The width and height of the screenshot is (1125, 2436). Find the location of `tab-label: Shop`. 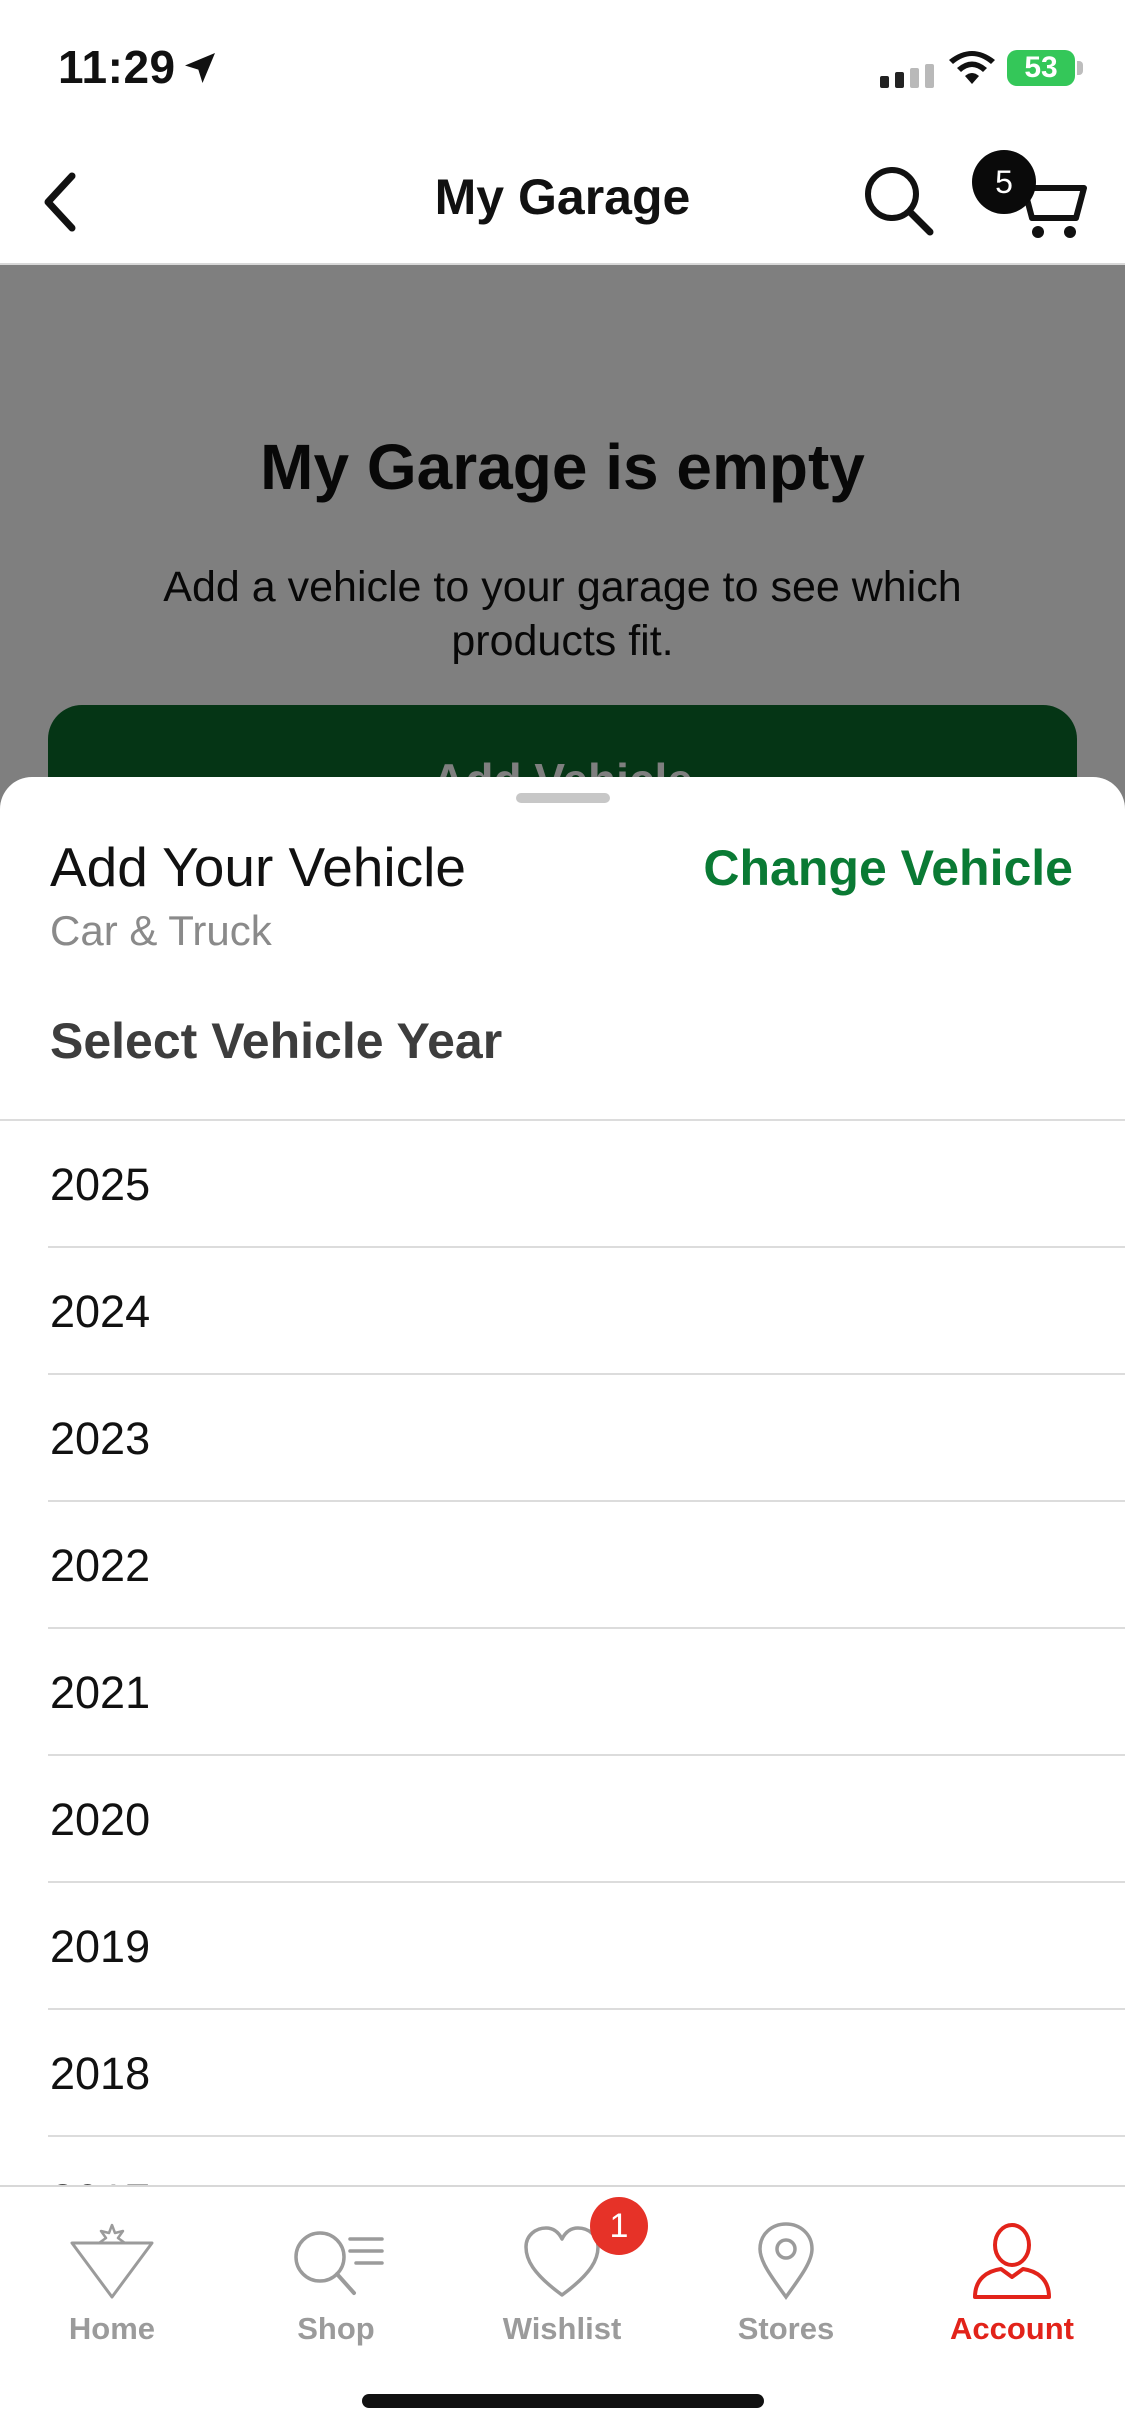

tab-label: Shop is located at coordinates (336, 2328).